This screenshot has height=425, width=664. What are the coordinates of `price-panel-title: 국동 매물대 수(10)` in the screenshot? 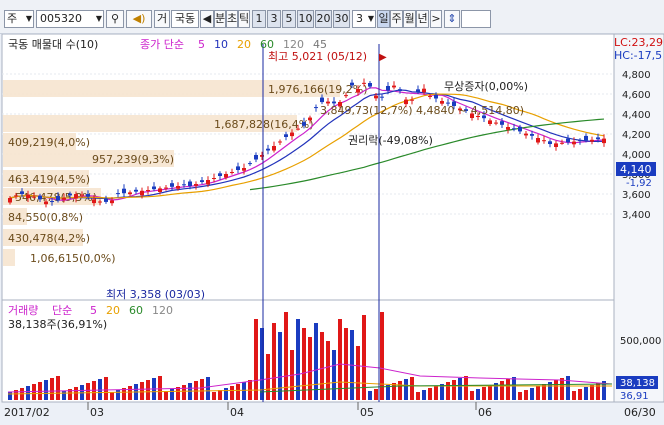 It's located at (53, 44).